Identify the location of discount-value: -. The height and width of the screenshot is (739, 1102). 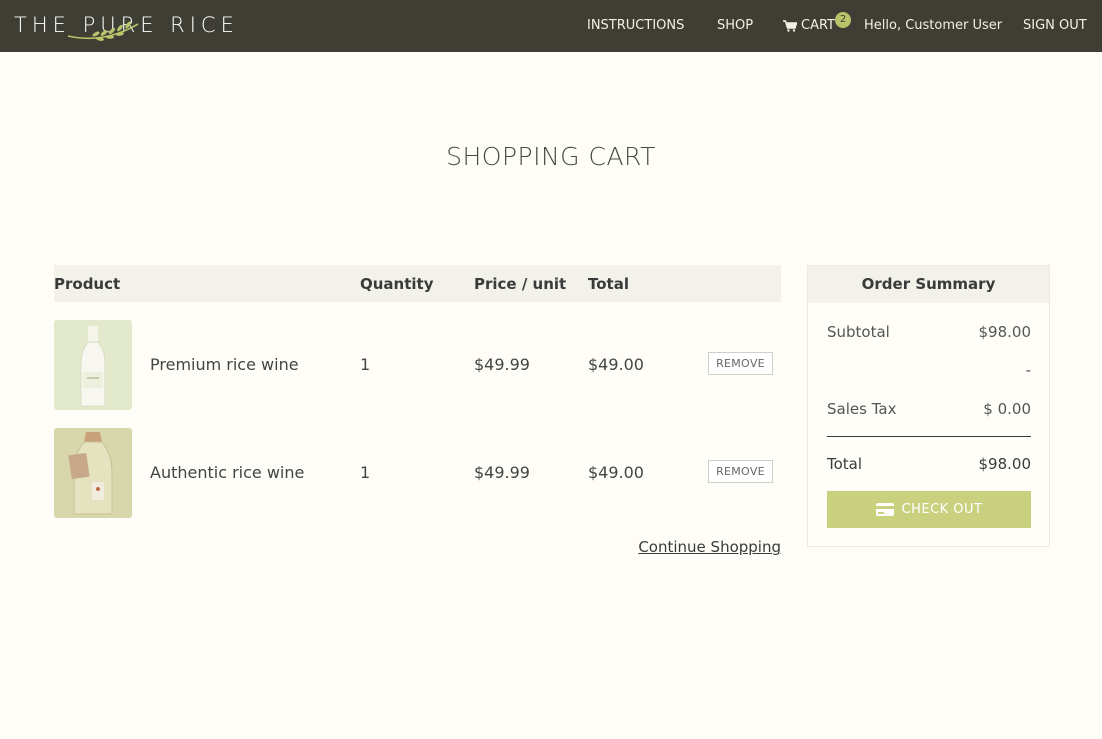
(1028, 370).